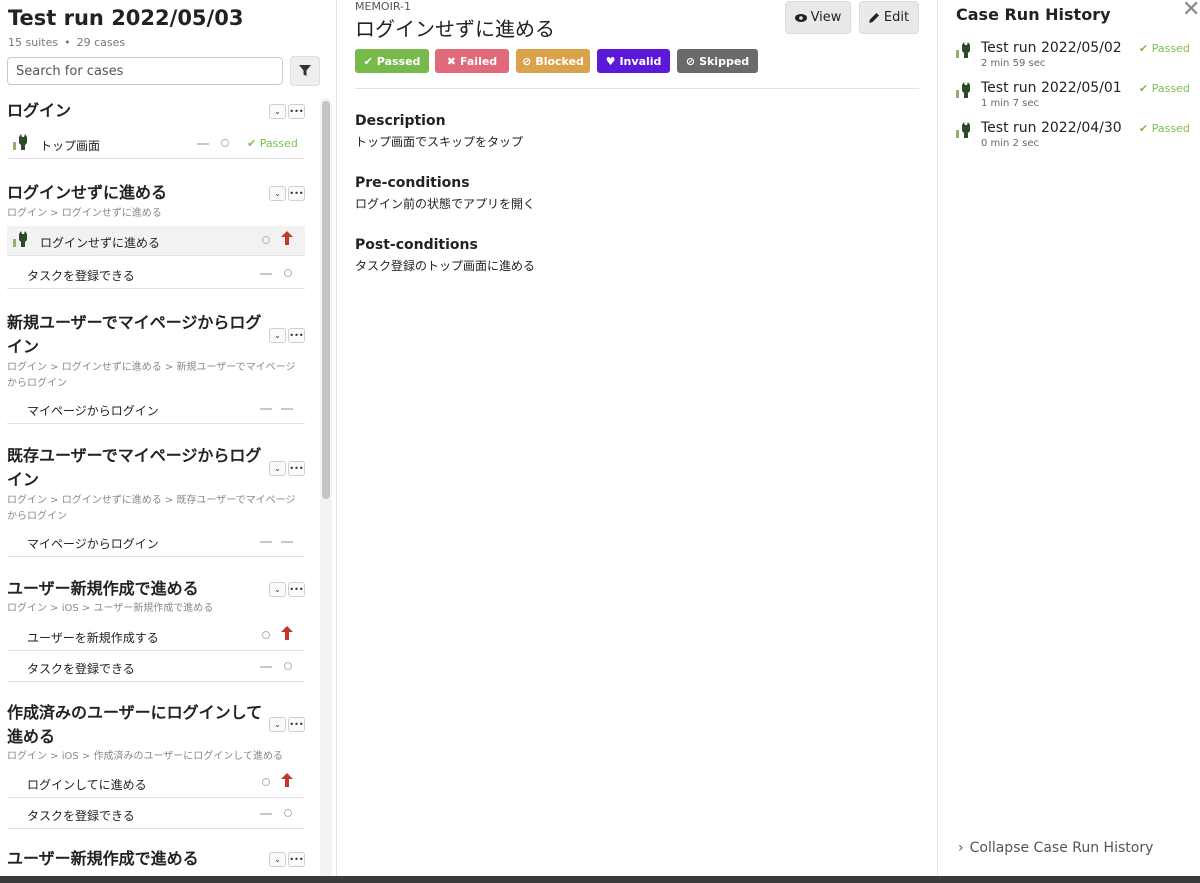 The image size is (1200, 883). Describe the element at coordinates (610, 61) in the screenshot. I see `broken-heart-icon: ♥` at that location.